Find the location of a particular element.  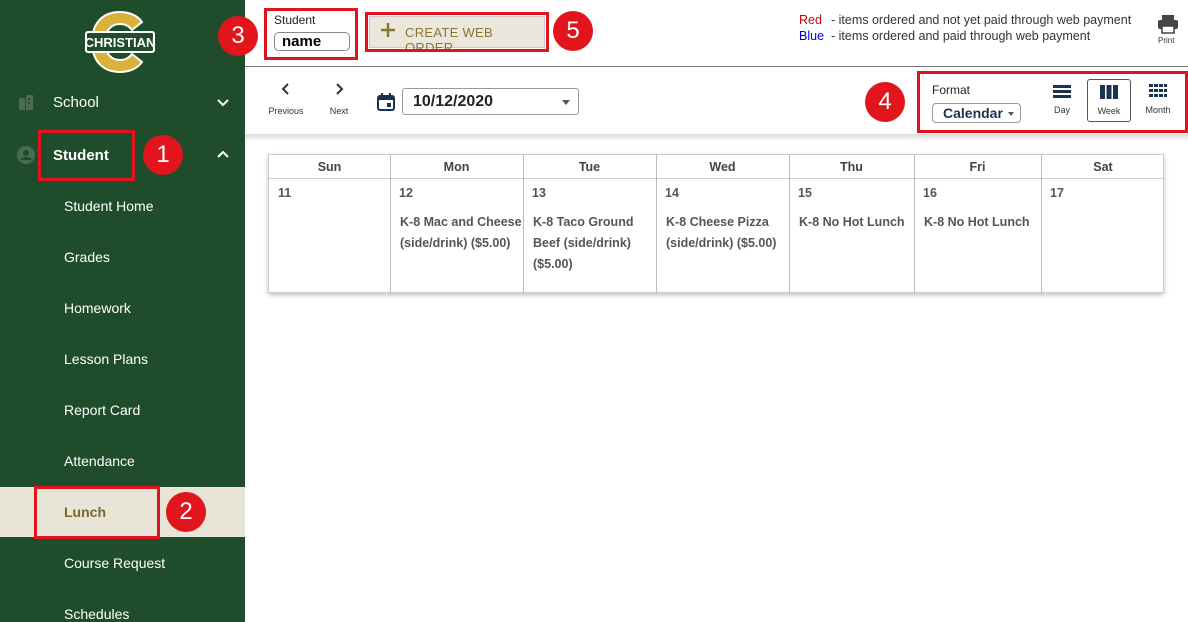

printer-icon is located at coordinates (1168, 24).